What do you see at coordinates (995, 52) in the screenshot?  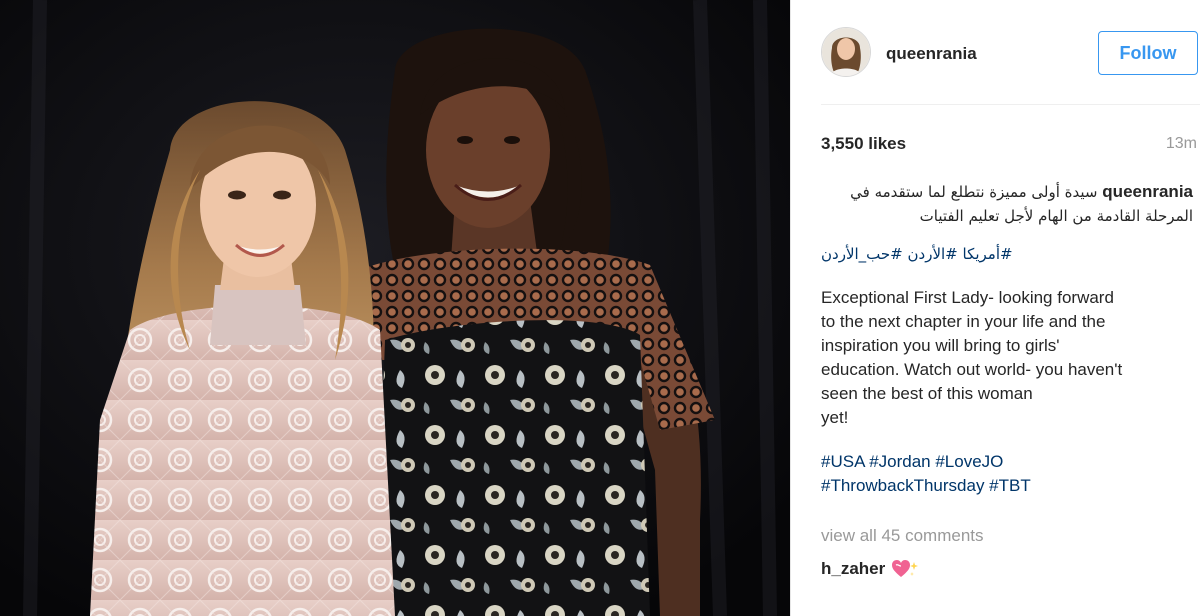 I see `post-header: queenrania Follow` at bounding box center [995, 52].